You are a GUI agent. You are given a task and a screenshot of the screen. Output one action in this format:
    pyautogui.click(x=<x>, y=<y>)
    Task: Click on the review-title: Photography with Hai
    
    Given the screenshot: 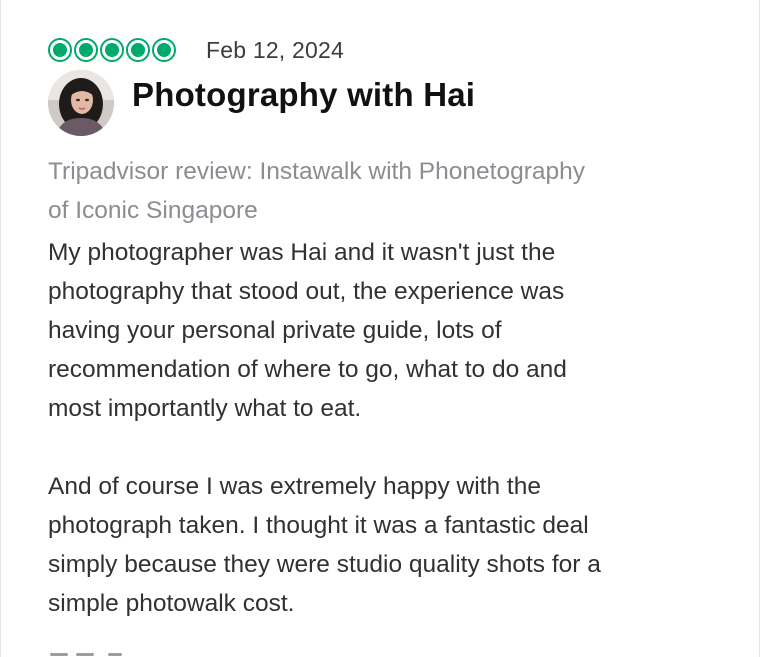 What is the action you would take?
    pyautogui.click(x=303, y=95)
    